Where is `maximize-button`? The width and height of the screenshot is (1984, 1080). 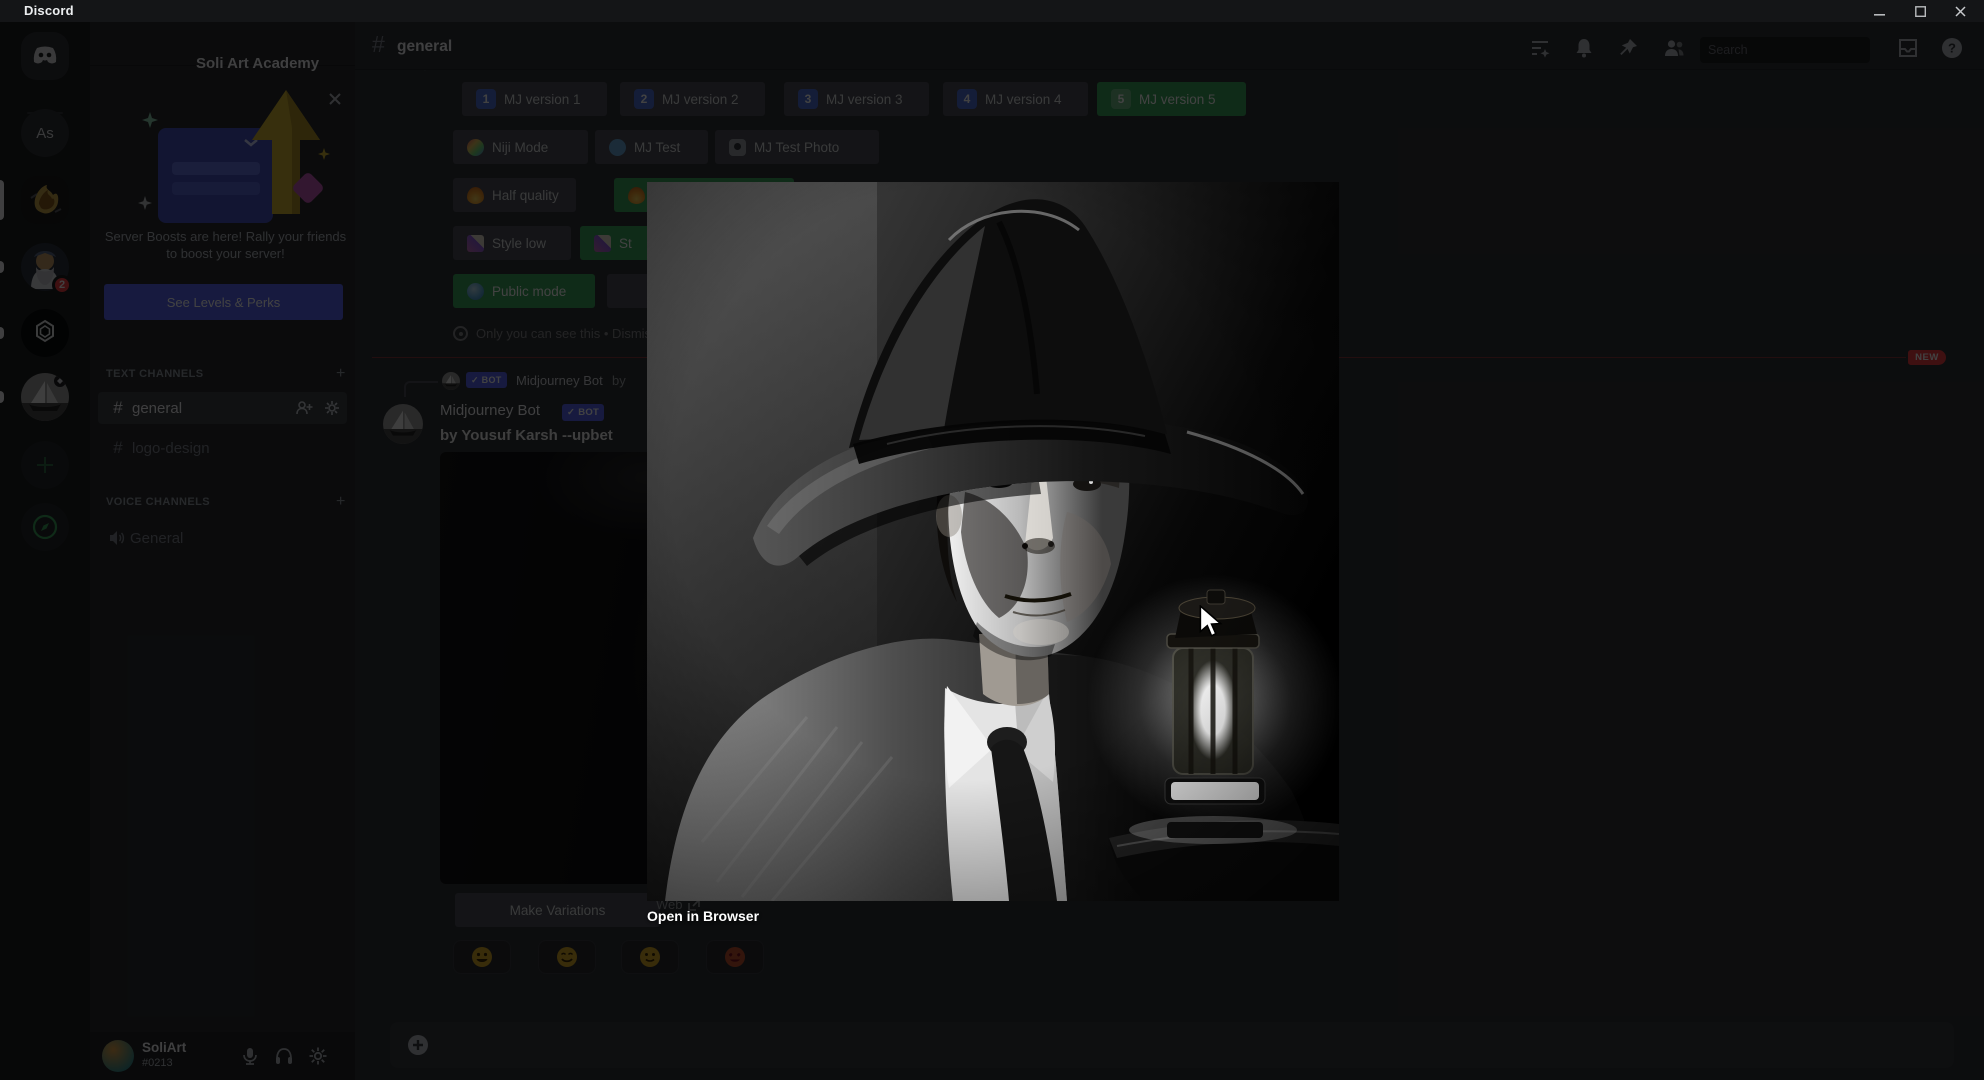 maximize-button is located at coordinates (1921, 11).